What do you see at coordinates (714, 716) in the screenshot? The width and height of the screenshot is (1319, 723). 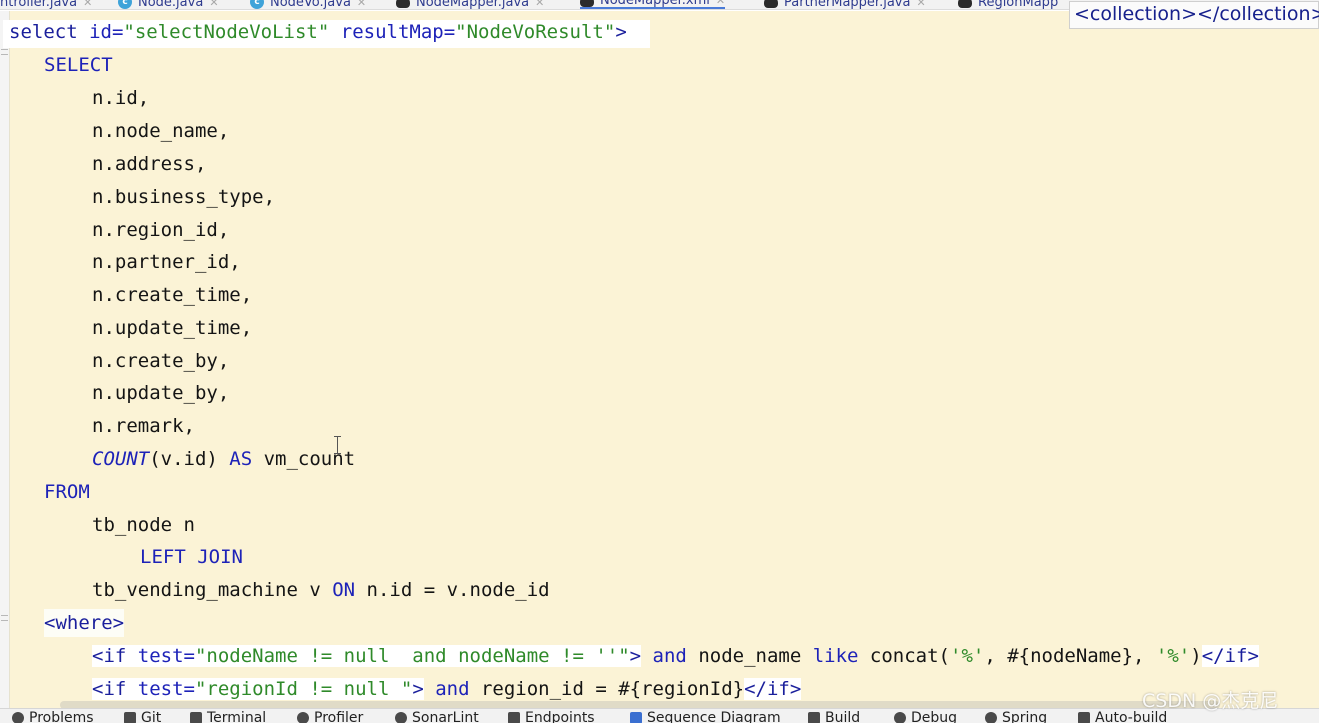 I see `tool-label: Sequence Diagram` at bounding box center [714, 716].